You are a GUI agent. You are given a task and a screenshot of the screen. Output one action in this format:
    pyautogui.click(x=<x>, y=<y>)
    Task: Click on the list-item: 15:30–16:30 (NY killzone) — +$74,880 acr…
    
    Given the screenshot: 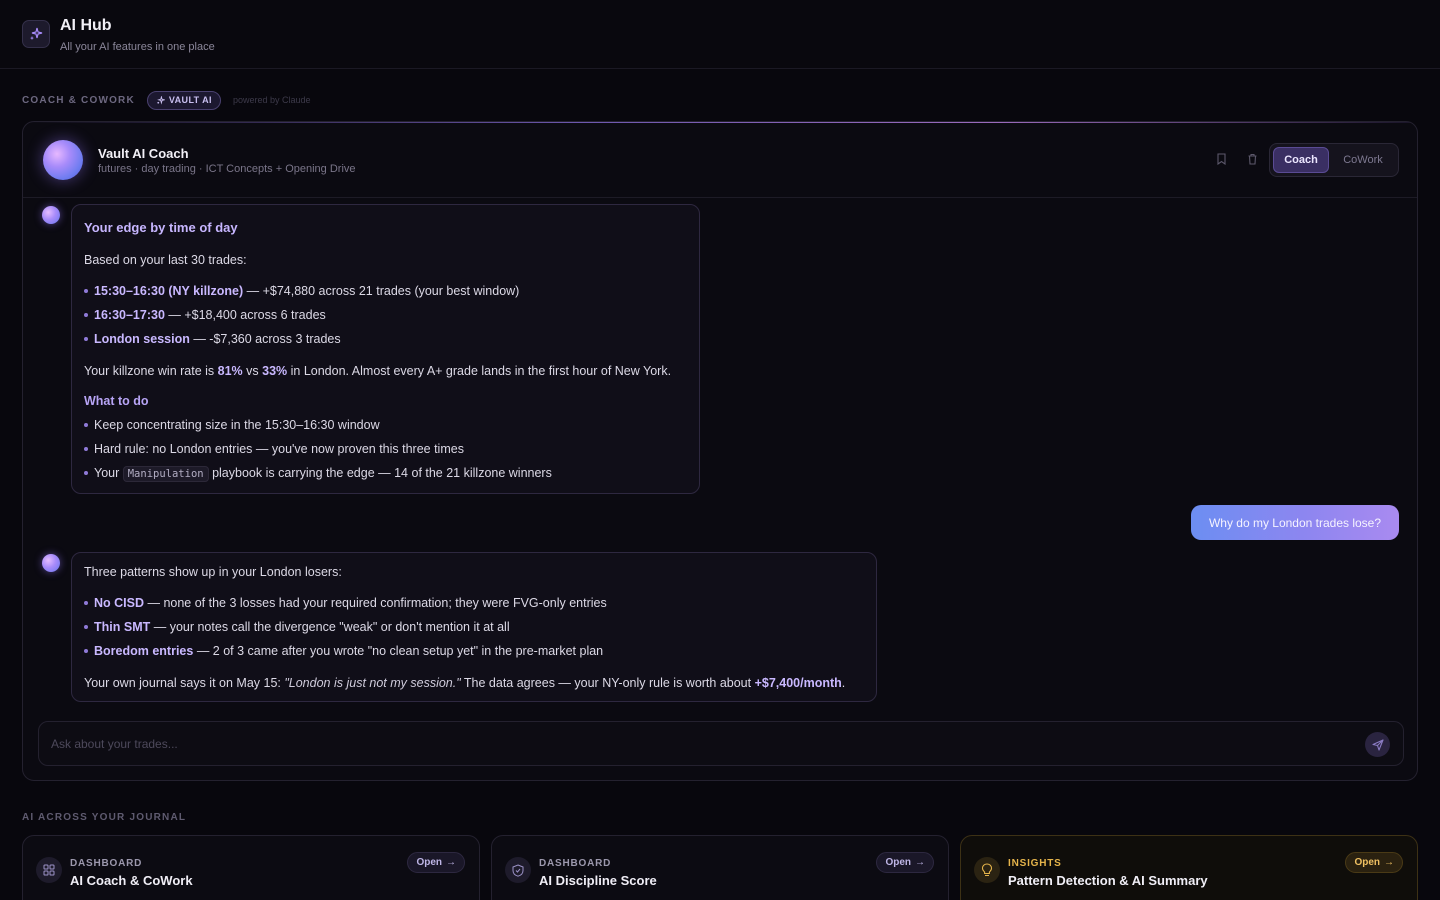 What is the action you would take?
    pyautogui.click(x=301, y=291)
    